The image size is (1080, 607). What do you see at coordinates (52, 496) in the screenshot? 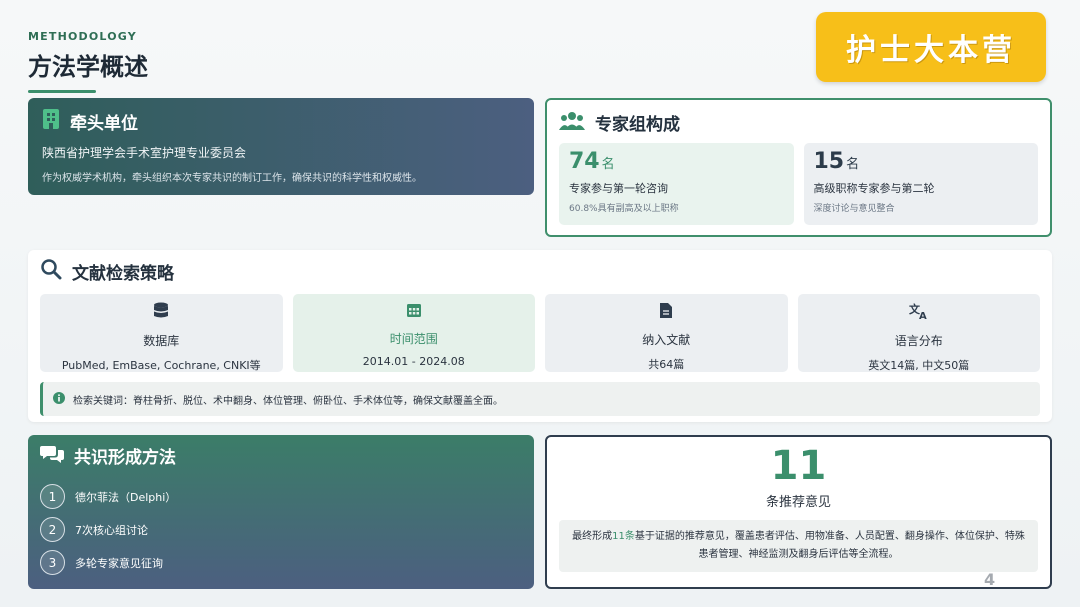
I see `step-number: 1` at bounding box center [52, 496].